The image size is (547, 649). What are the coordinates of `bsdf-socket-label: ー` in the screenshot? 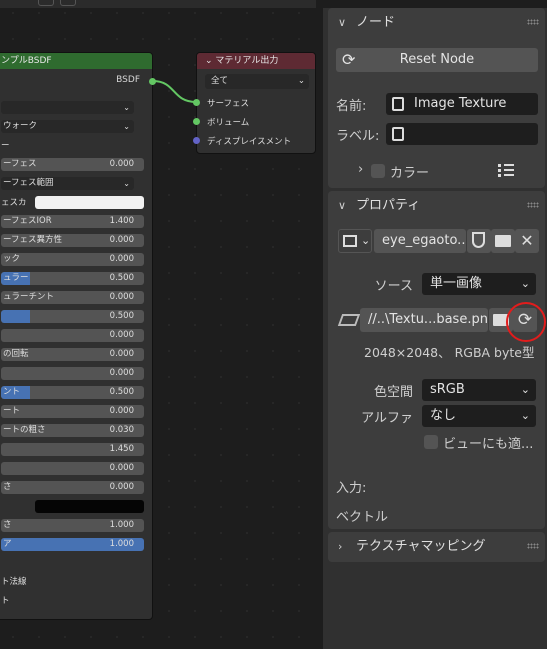 It's located at (5, 146).